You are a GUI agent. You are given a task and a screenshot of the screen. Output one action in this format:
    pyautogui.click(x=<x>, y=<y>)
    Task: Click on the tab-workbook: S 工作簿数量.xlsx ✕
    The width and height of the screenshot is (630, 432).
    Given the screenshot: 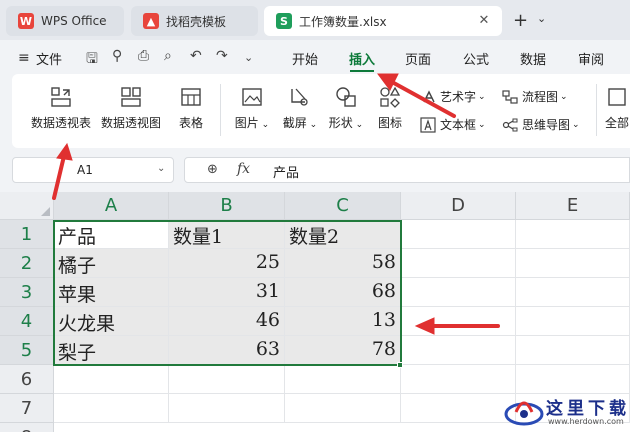 What is the action you would take?
    pyautogui.click(x=383, y=21)
    